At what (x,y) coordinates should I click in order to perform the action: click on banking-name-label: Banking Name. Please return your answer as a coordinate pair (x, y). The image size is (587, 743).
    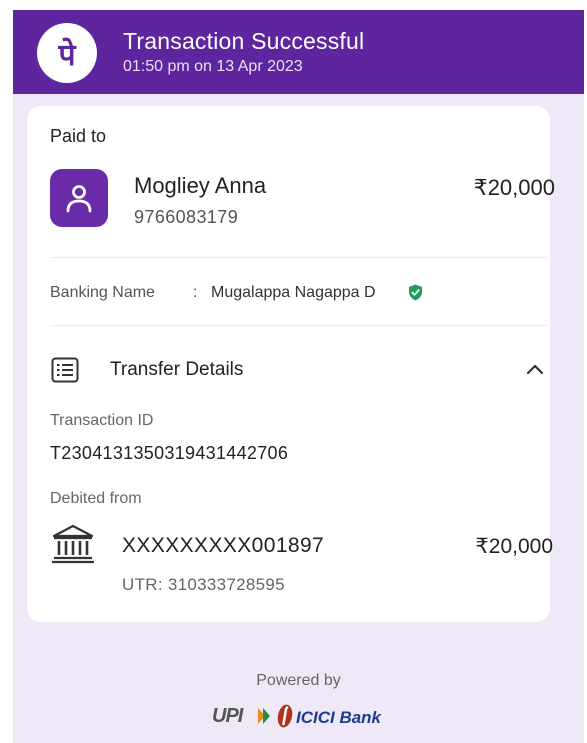
    Looking at the image, I should click on (102, 292).